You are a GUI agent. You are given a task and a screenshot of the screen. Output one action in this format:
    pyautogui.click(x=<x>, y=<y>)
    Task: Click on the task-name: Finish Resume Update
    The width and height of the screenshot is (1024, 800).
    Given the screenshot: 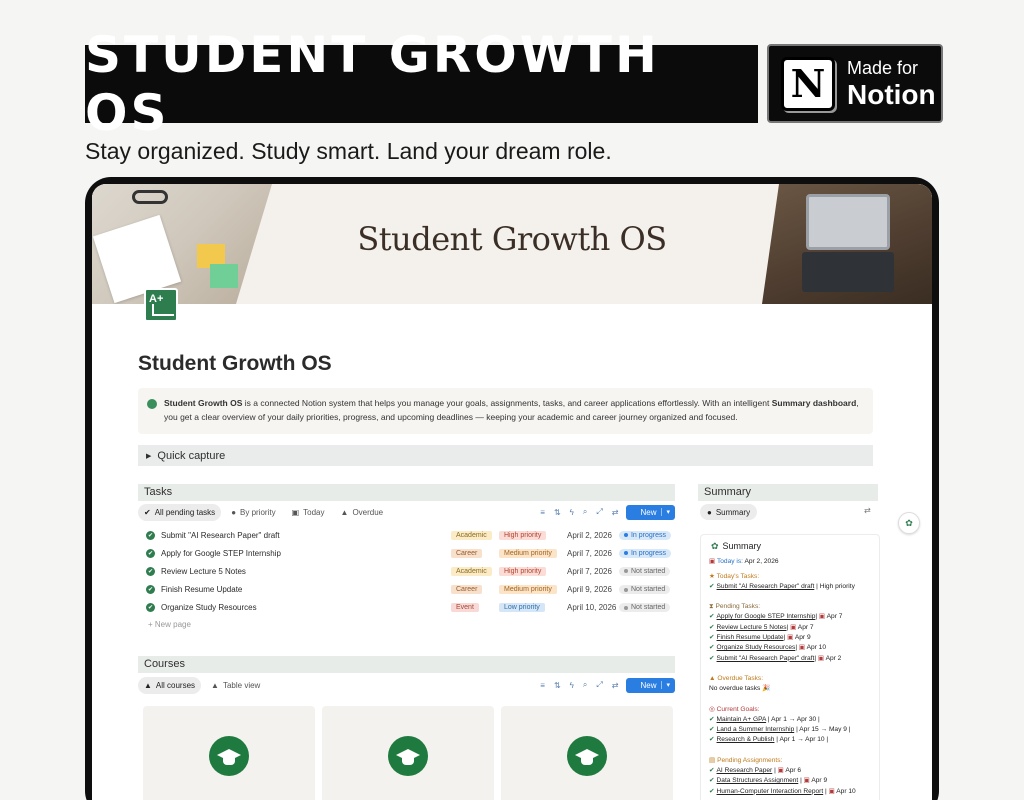 What is the action you would take?
    pyautogui.click(x=306, y=589)
    